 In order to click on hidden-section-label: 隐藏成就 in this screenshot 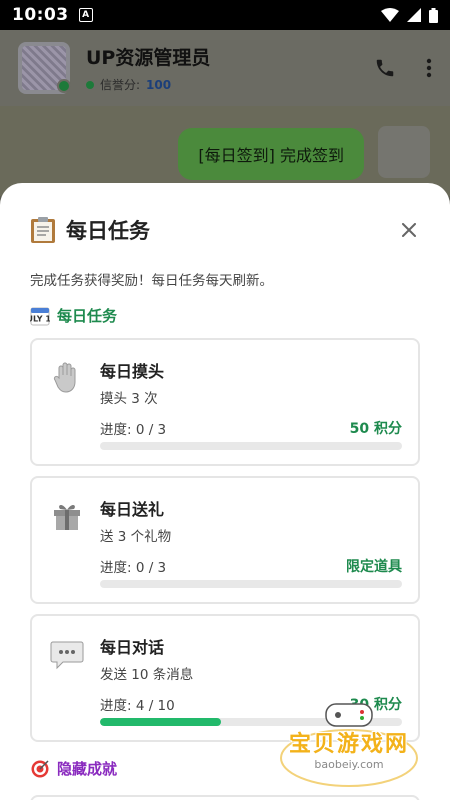, I will do `click(87, 769)`.